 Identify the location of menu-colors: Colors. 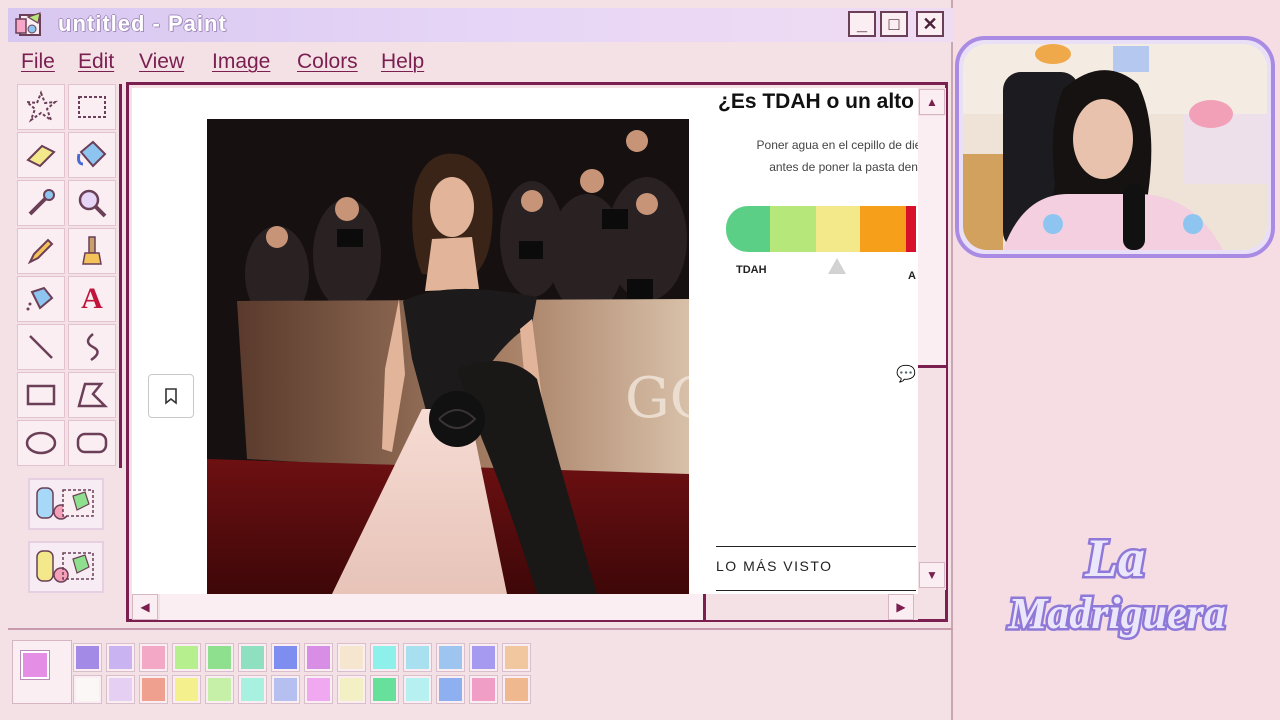
(327, 62).